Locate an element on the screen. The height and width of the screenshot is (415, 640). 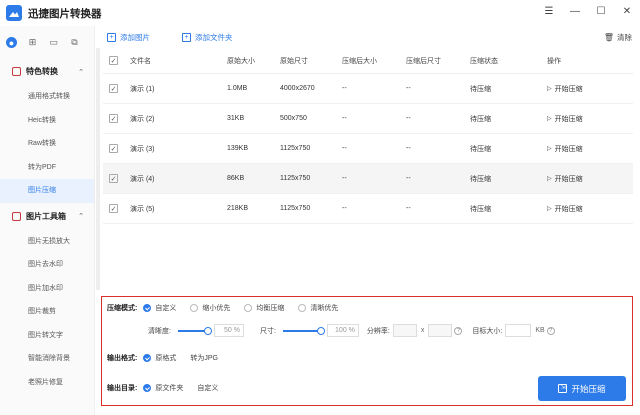
sidebar-item-upscale: 图片无损放大 is located at coordinates (47, 242).